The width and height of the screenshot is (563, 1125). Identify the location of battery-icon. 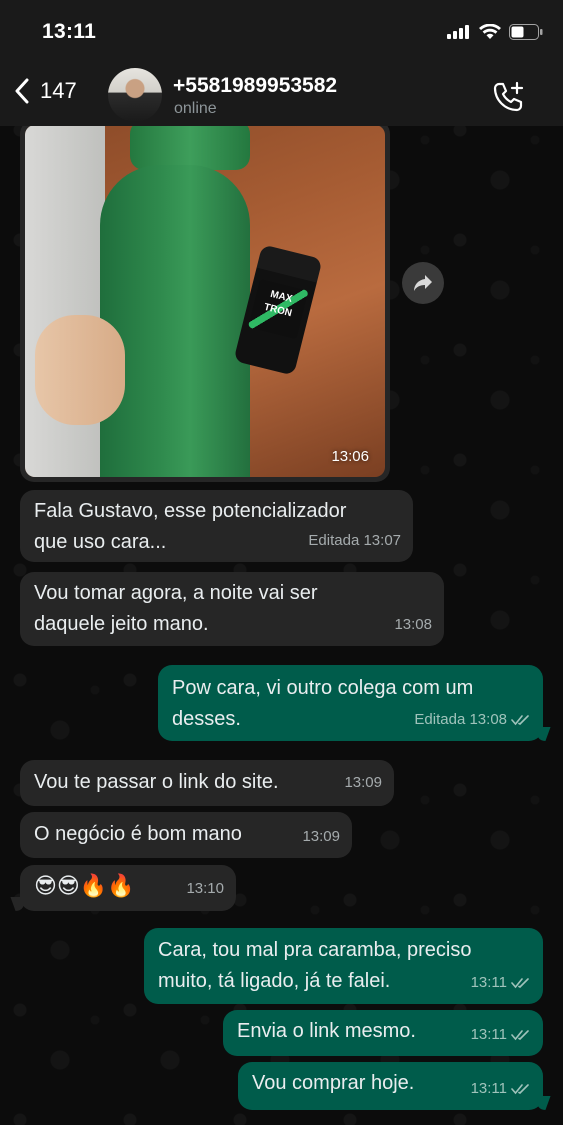
(526, 32).